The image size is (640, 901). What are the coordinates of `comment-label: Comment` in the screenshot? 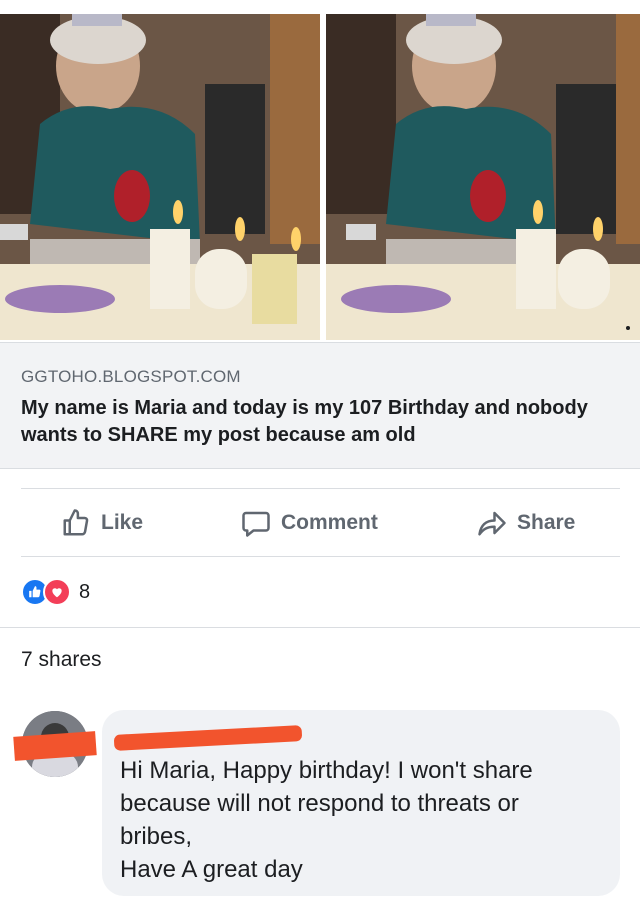 It's located at (329, 522).